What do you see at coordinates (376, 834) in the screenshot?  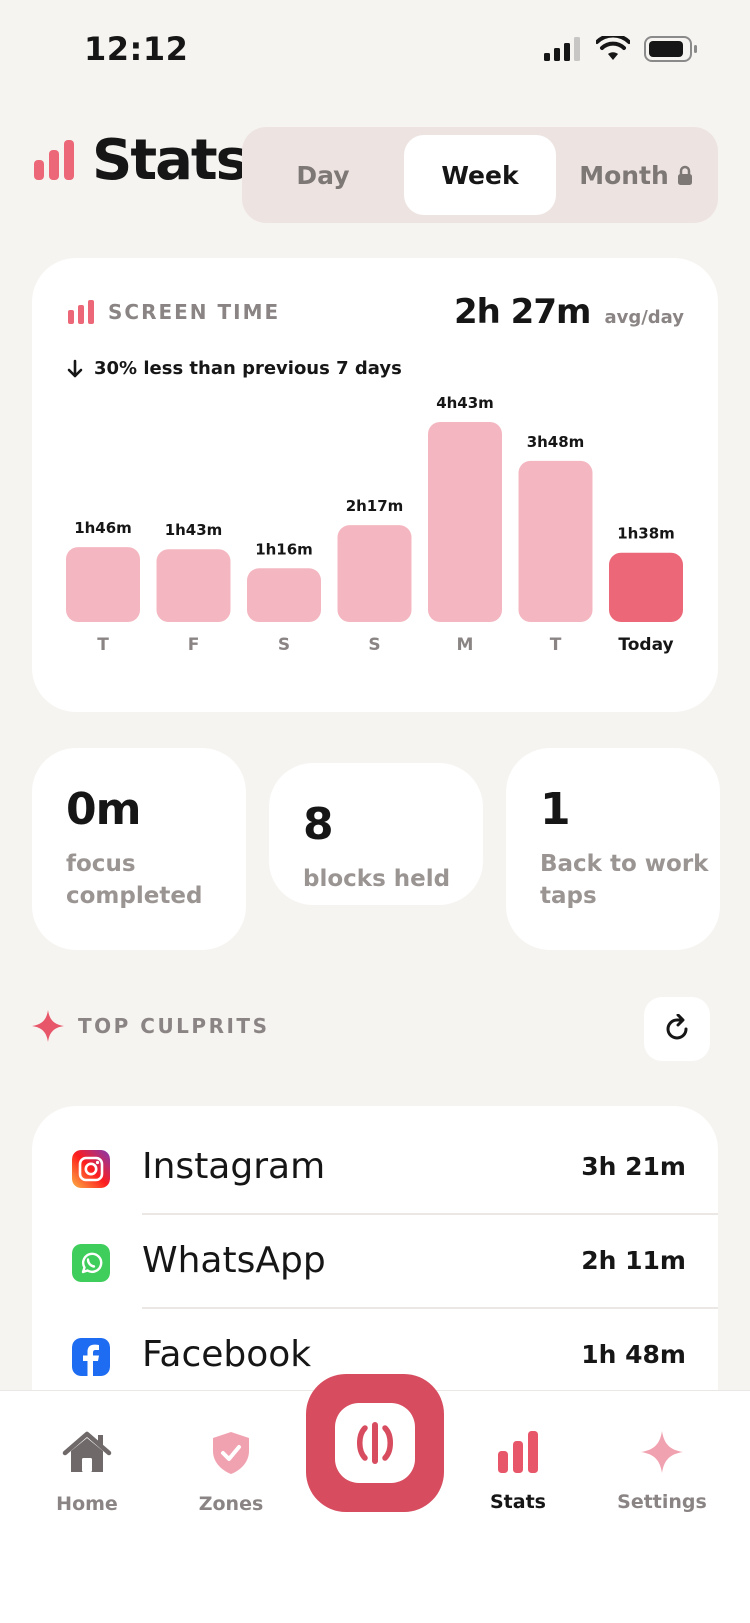 I see `stat-tile-blocks: 8 blocks held` at bounding box center [376, 834].